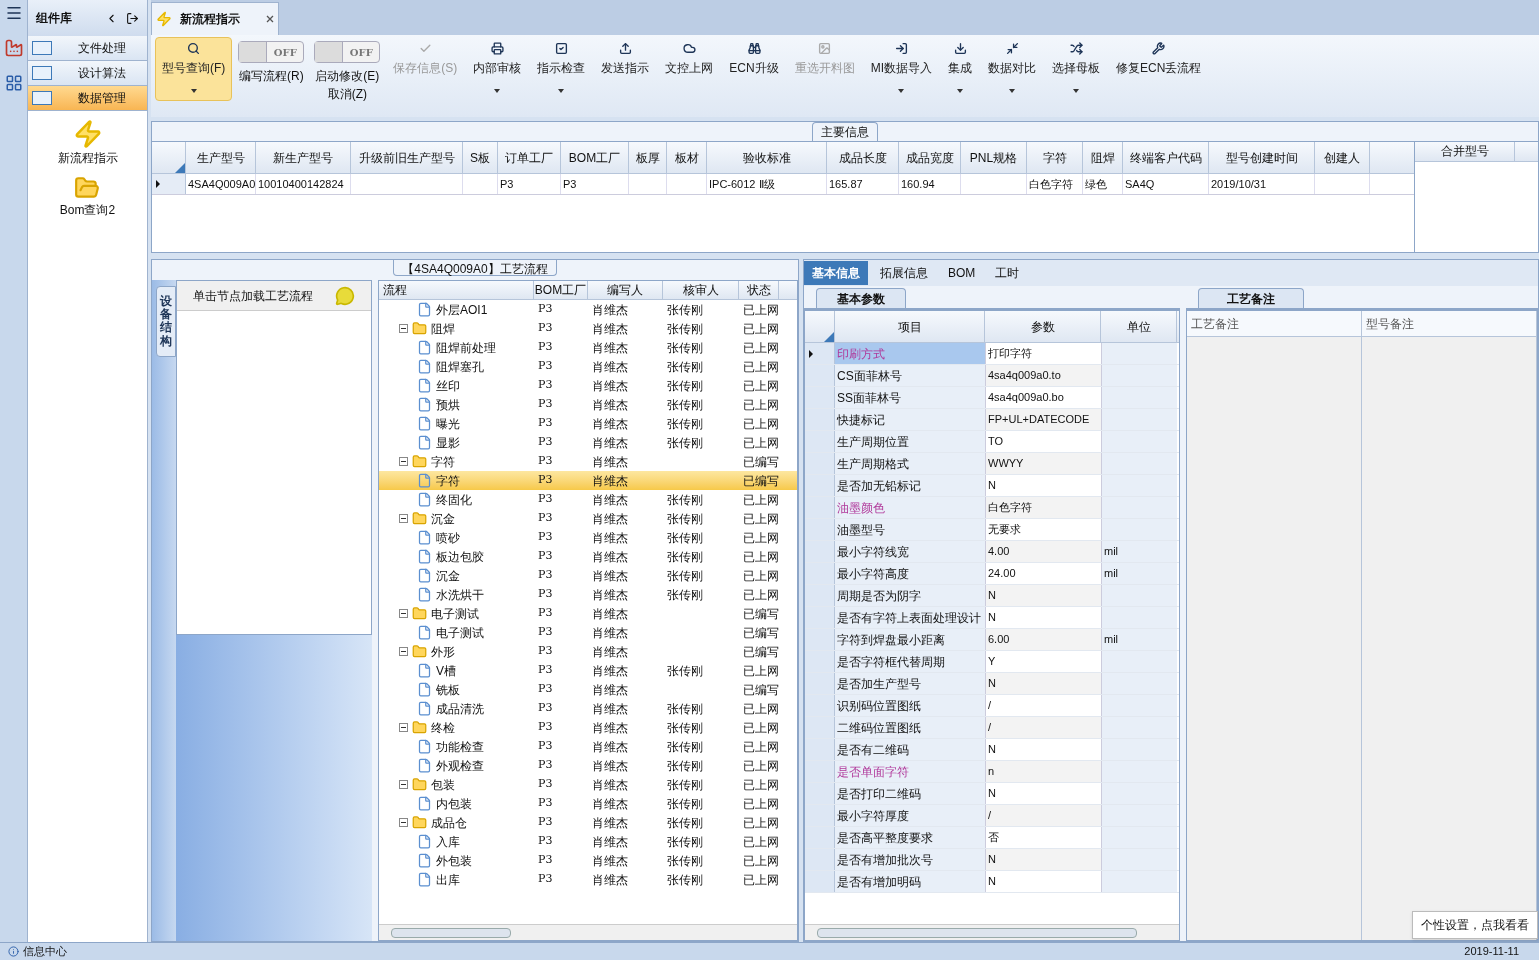 This screenshot has height=960, width=1539. Describe the element at coordinates (1043, 326) in the screenshot. I see `column-header: 参数` at that location.